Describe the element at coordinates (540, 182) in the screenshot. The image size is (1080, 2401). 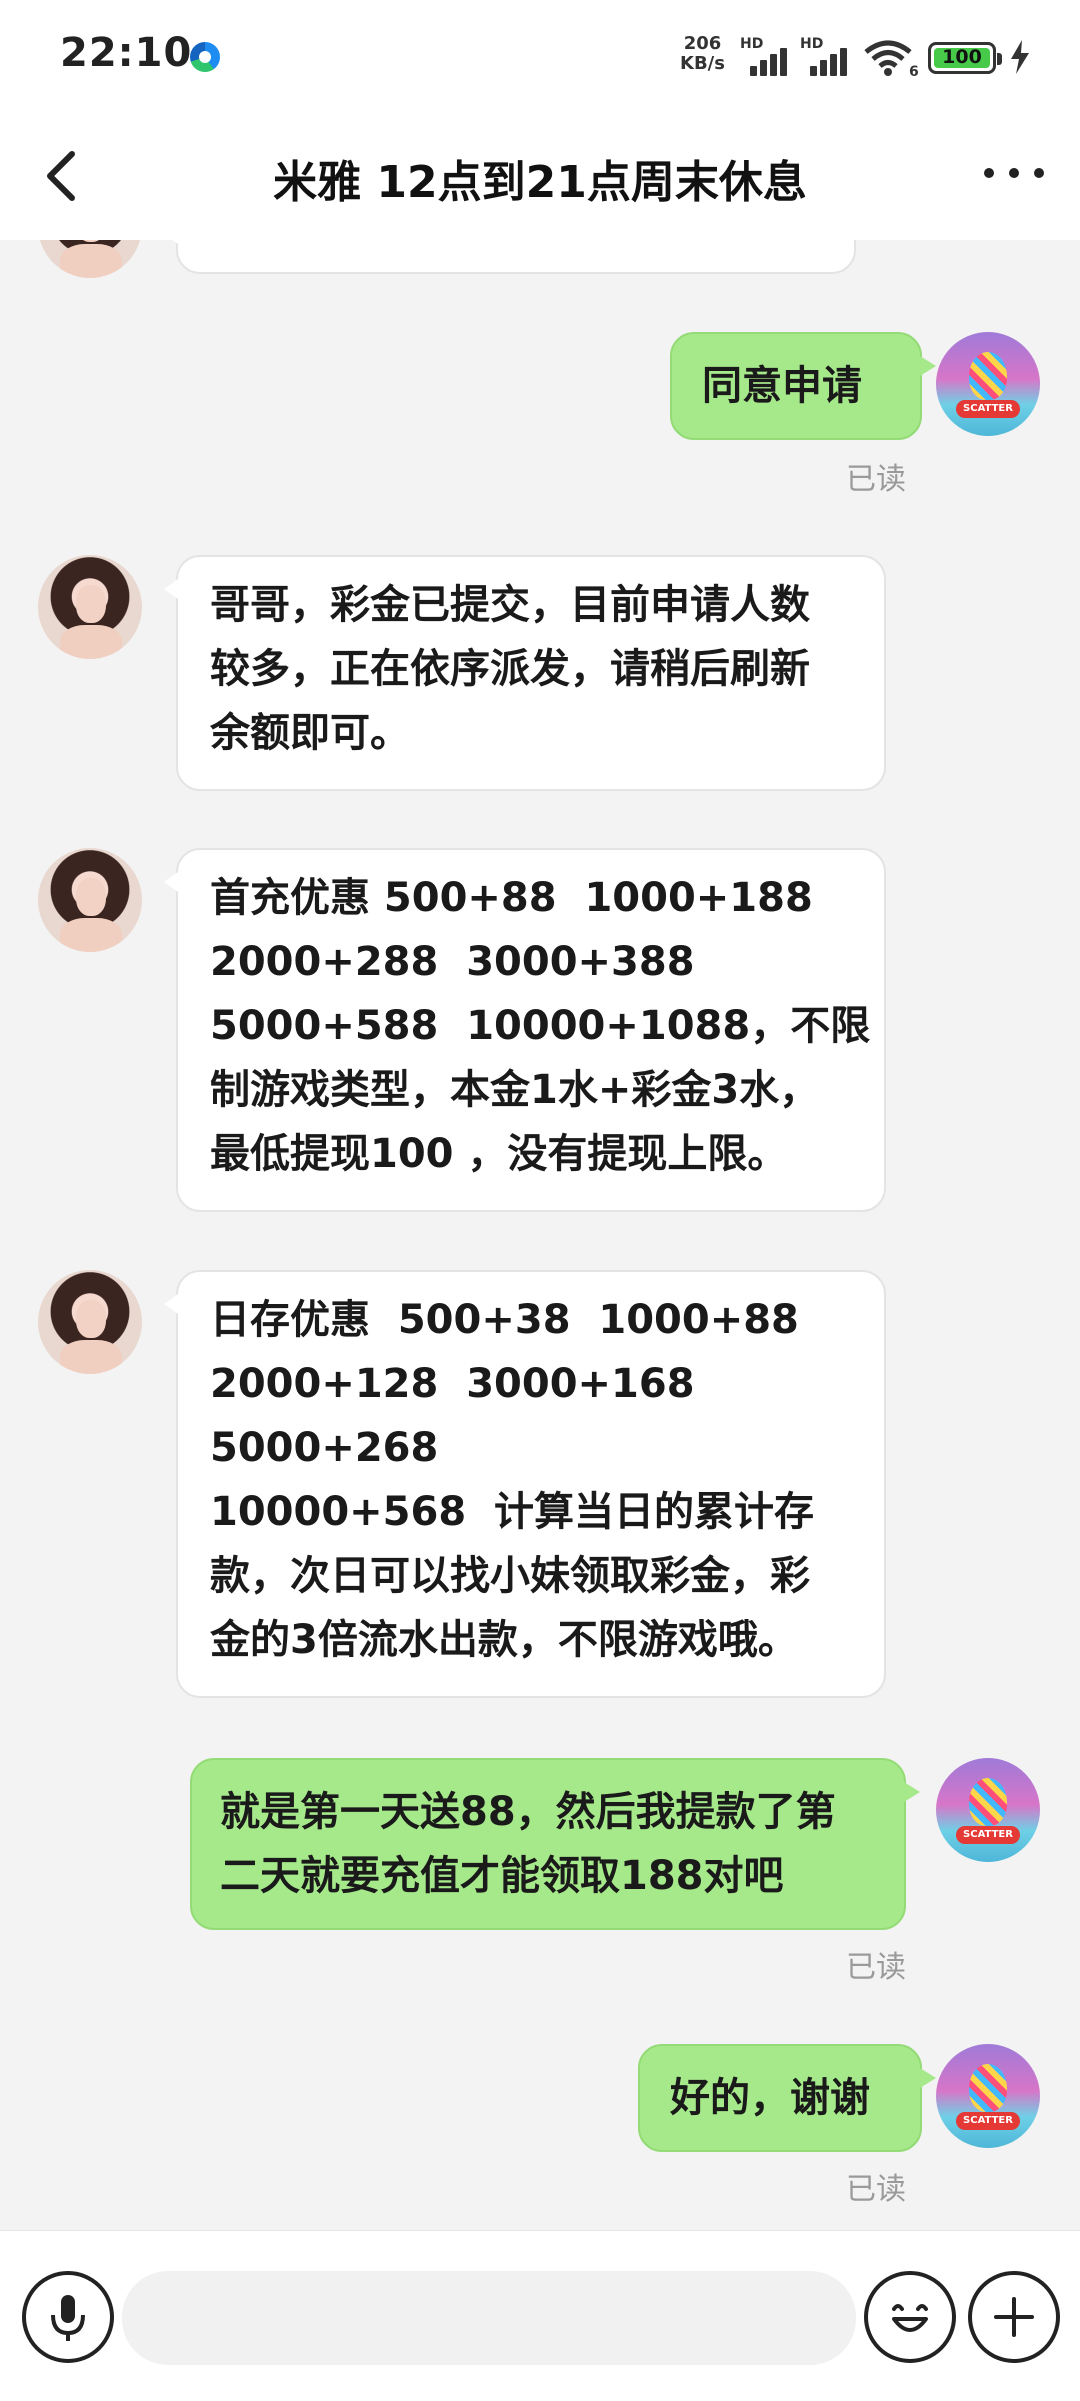
I see `chat-title: 米雅 12点到21点周末休息` at that location.